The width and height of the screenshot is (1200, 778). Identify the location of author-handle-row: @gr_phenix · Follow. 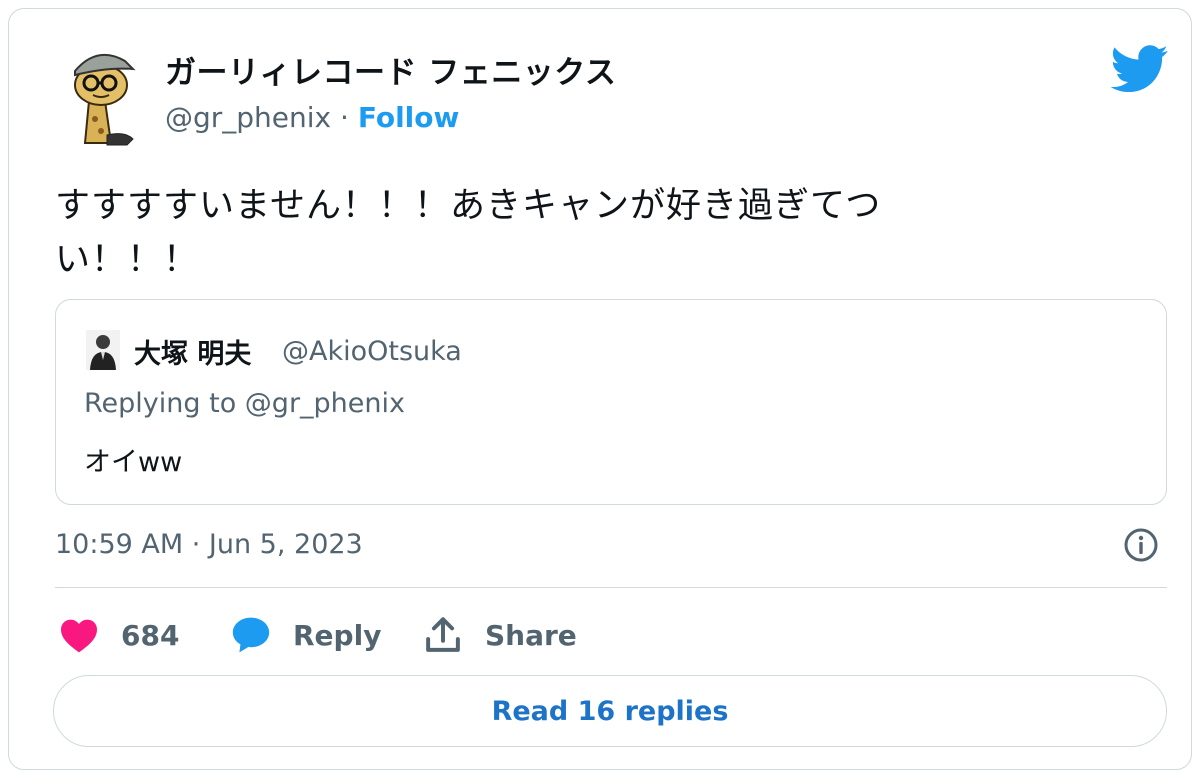
(312, 117).